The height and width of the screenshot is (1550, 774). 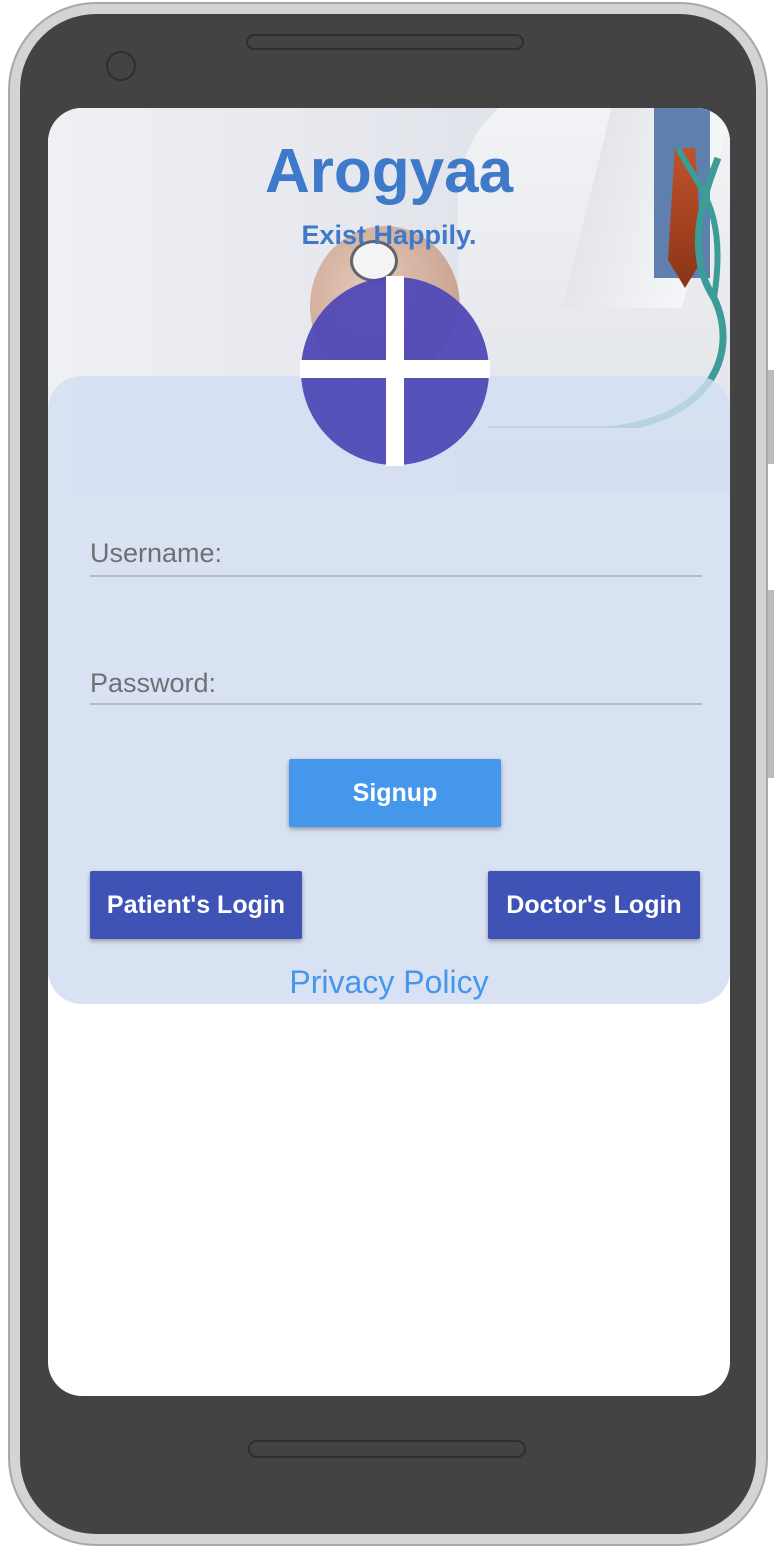 What do you see at coordinates (594, 905) in the screenshot?
I see `doctor-login-button: Doctor's Login` at bounding box center [594, 905].